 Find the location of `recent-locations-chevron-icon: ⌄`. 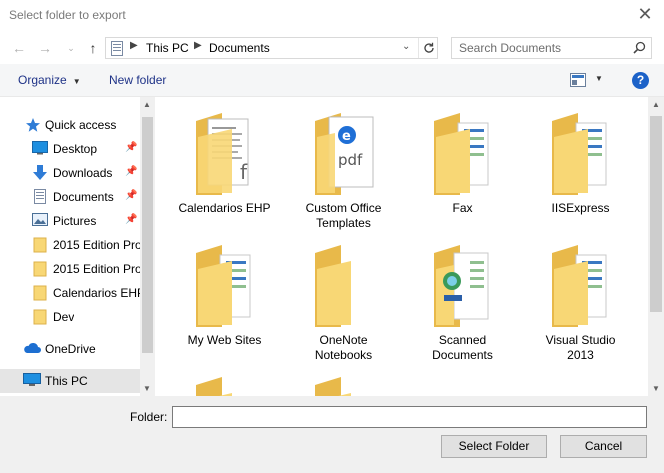

recent-locations-chevron-icon: ⌄ is located at coordinates (71, 48).